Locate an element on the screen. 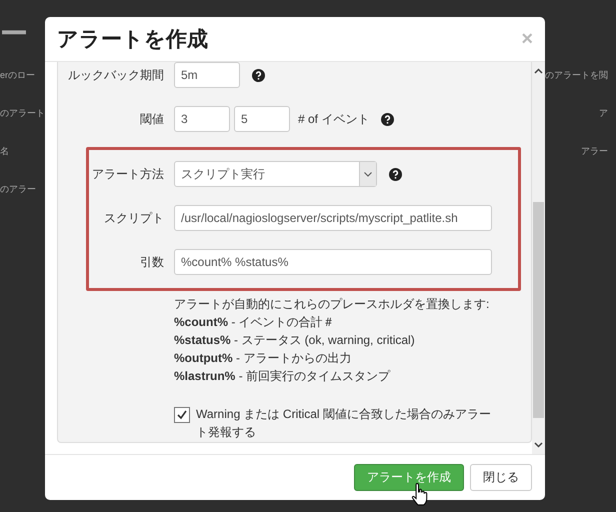 This screenshot has width=616, height=512. page-text: アラー is located at coordinates (594, 151).